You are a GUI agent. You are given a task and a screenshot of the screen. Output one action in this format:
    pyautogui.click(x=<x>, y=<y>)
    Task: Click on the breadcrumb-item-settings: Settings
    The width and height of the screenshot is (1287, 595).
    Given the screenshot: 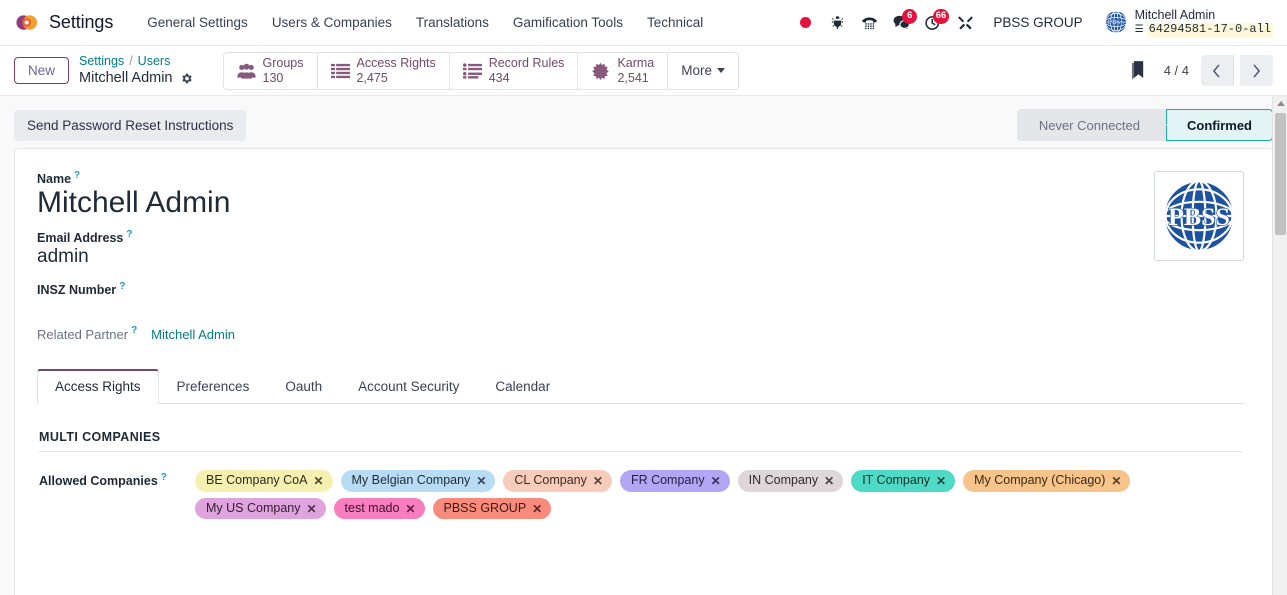 What is the action you would take?
    pyautogui.click(x=101, y=62)
    